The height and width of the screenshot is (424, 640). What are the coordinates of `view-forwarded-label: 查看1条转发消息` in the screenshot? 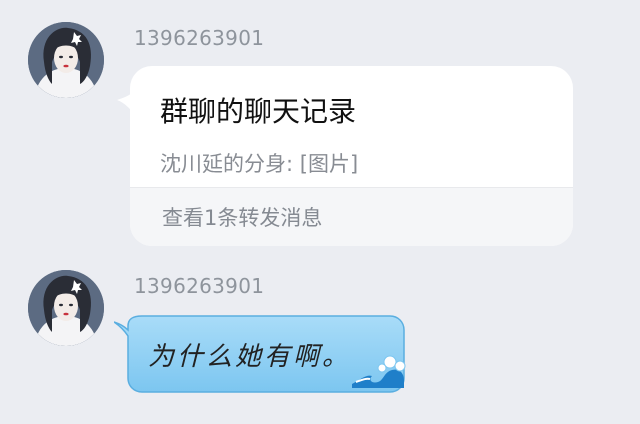 It's located at (242, 218).